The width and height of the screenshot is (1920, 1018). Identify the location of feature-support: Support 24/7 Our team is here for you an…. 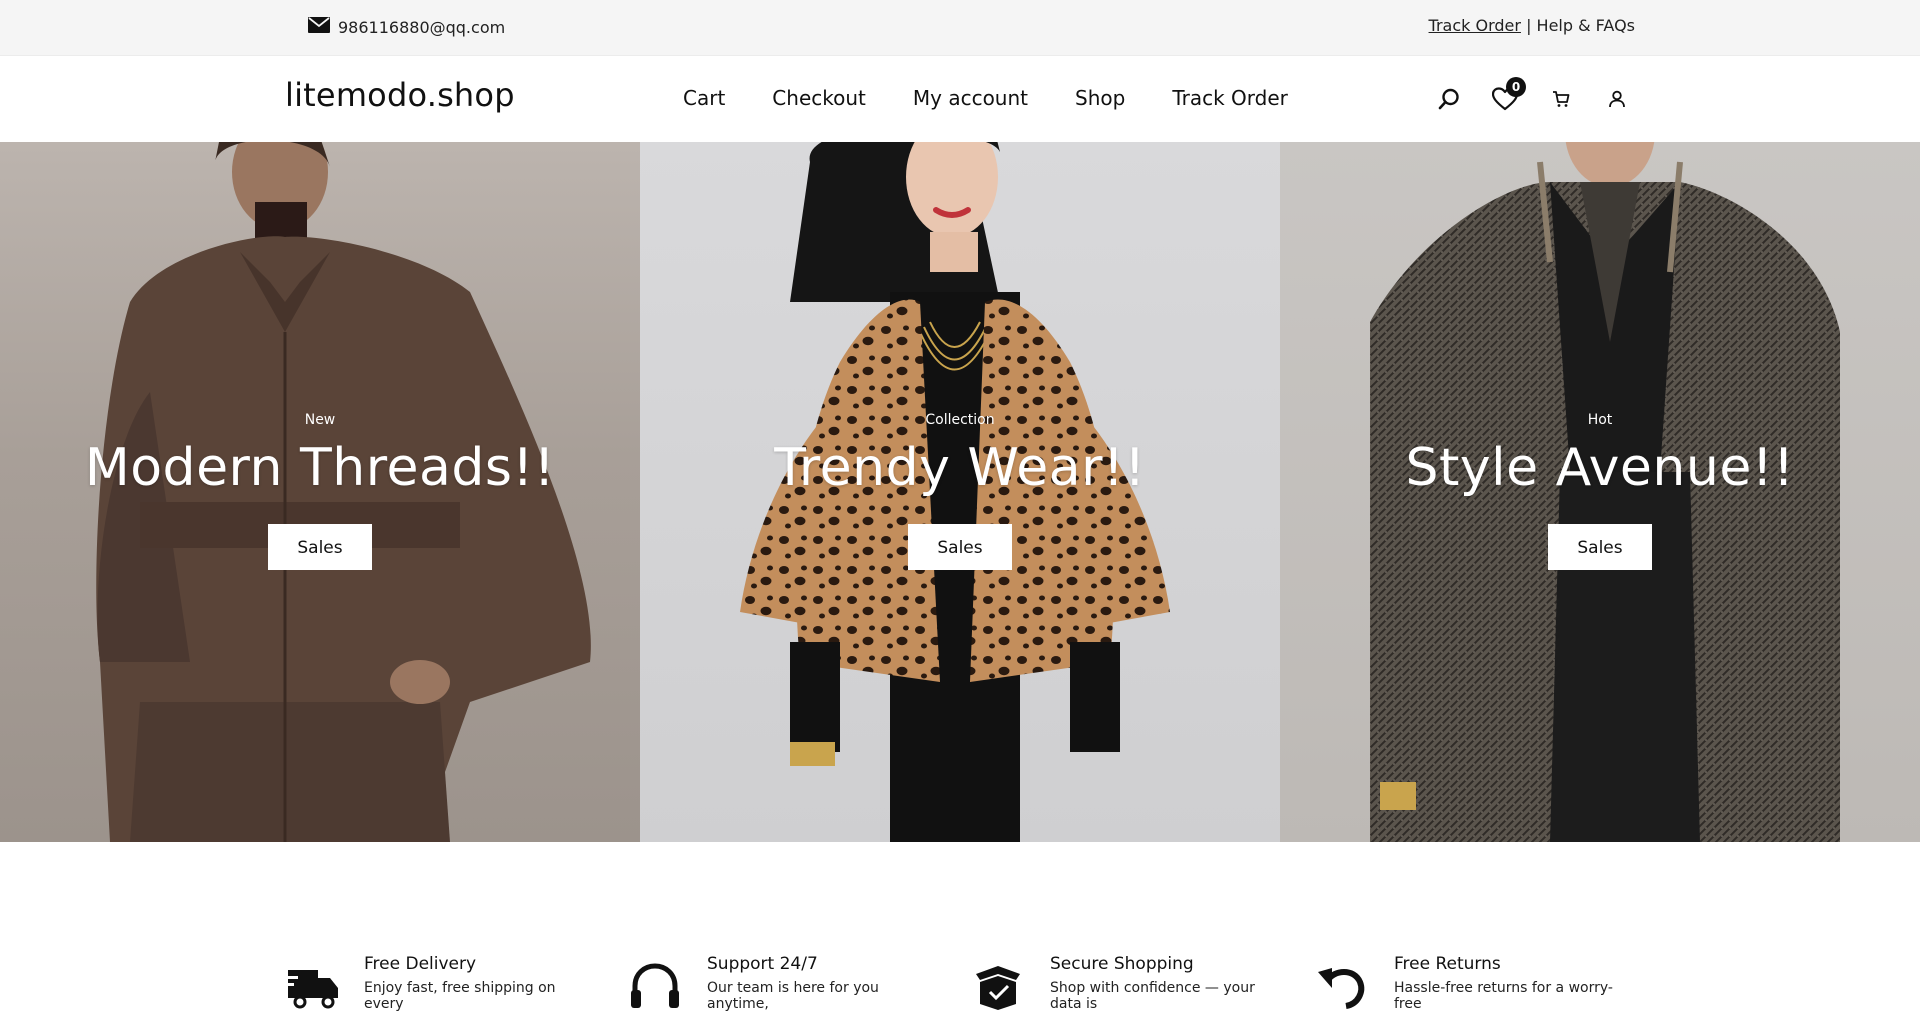
(782, 983).